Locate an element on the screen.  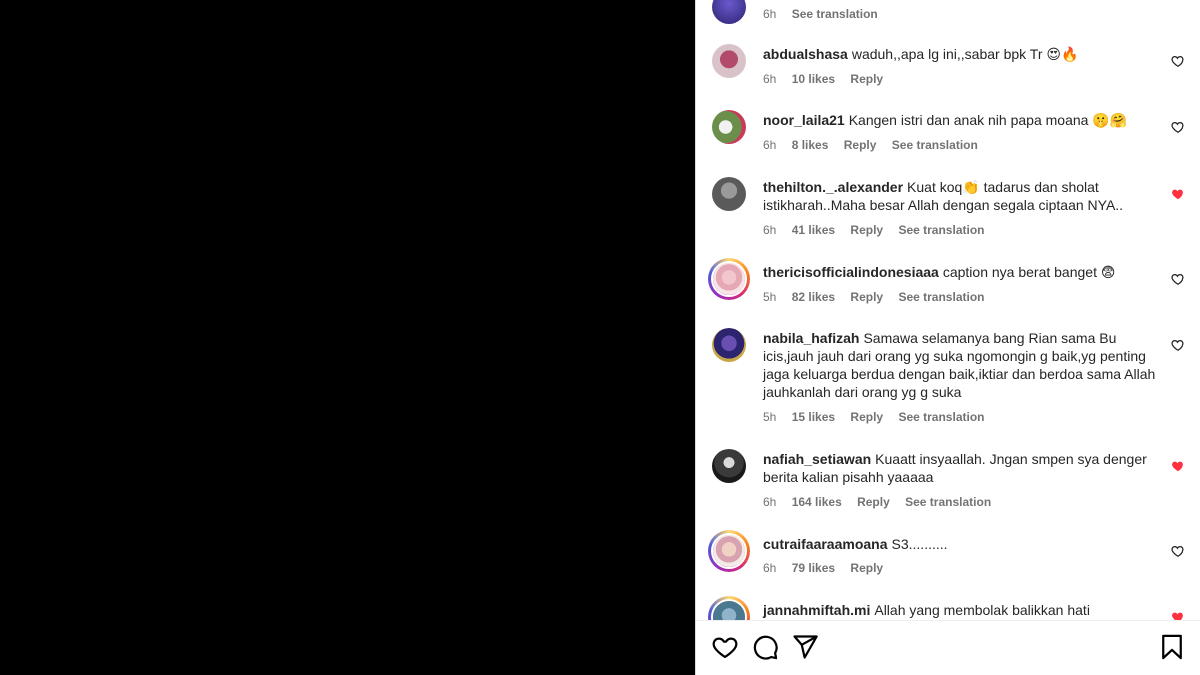
comment-text: Allah yang membolak balikkan hati is located at coordinates (982, 610).